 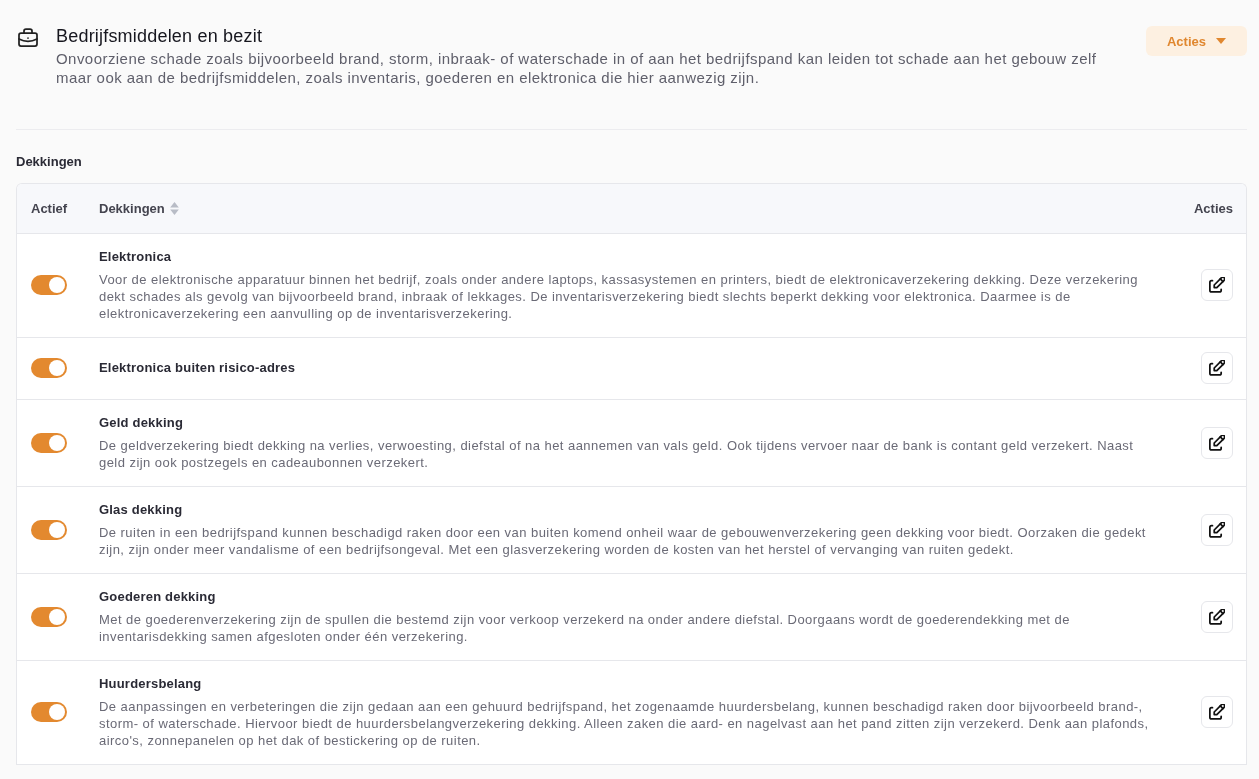 I want to click on column-header: Acties, so click(x=1213, y=208).